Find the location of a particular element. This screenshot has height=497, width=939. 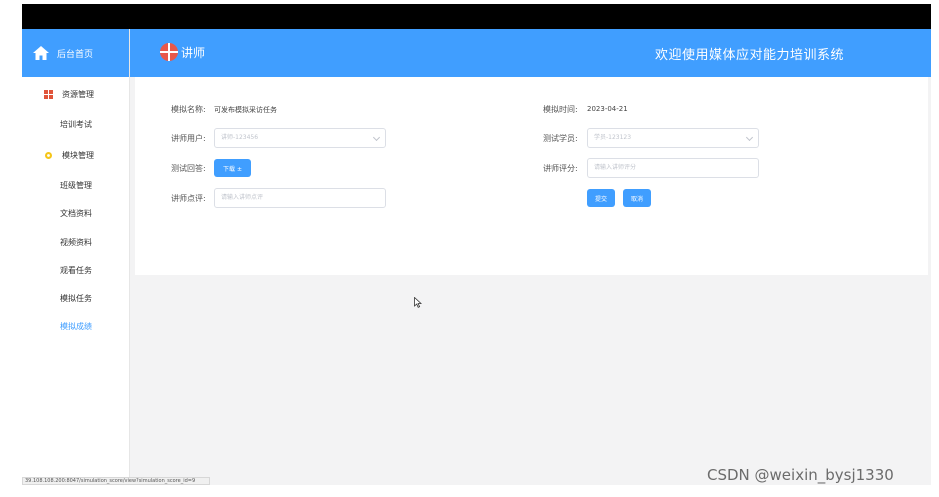

teacher-score-input: 请输入讲师评分 is located at coordinates (673, 168).